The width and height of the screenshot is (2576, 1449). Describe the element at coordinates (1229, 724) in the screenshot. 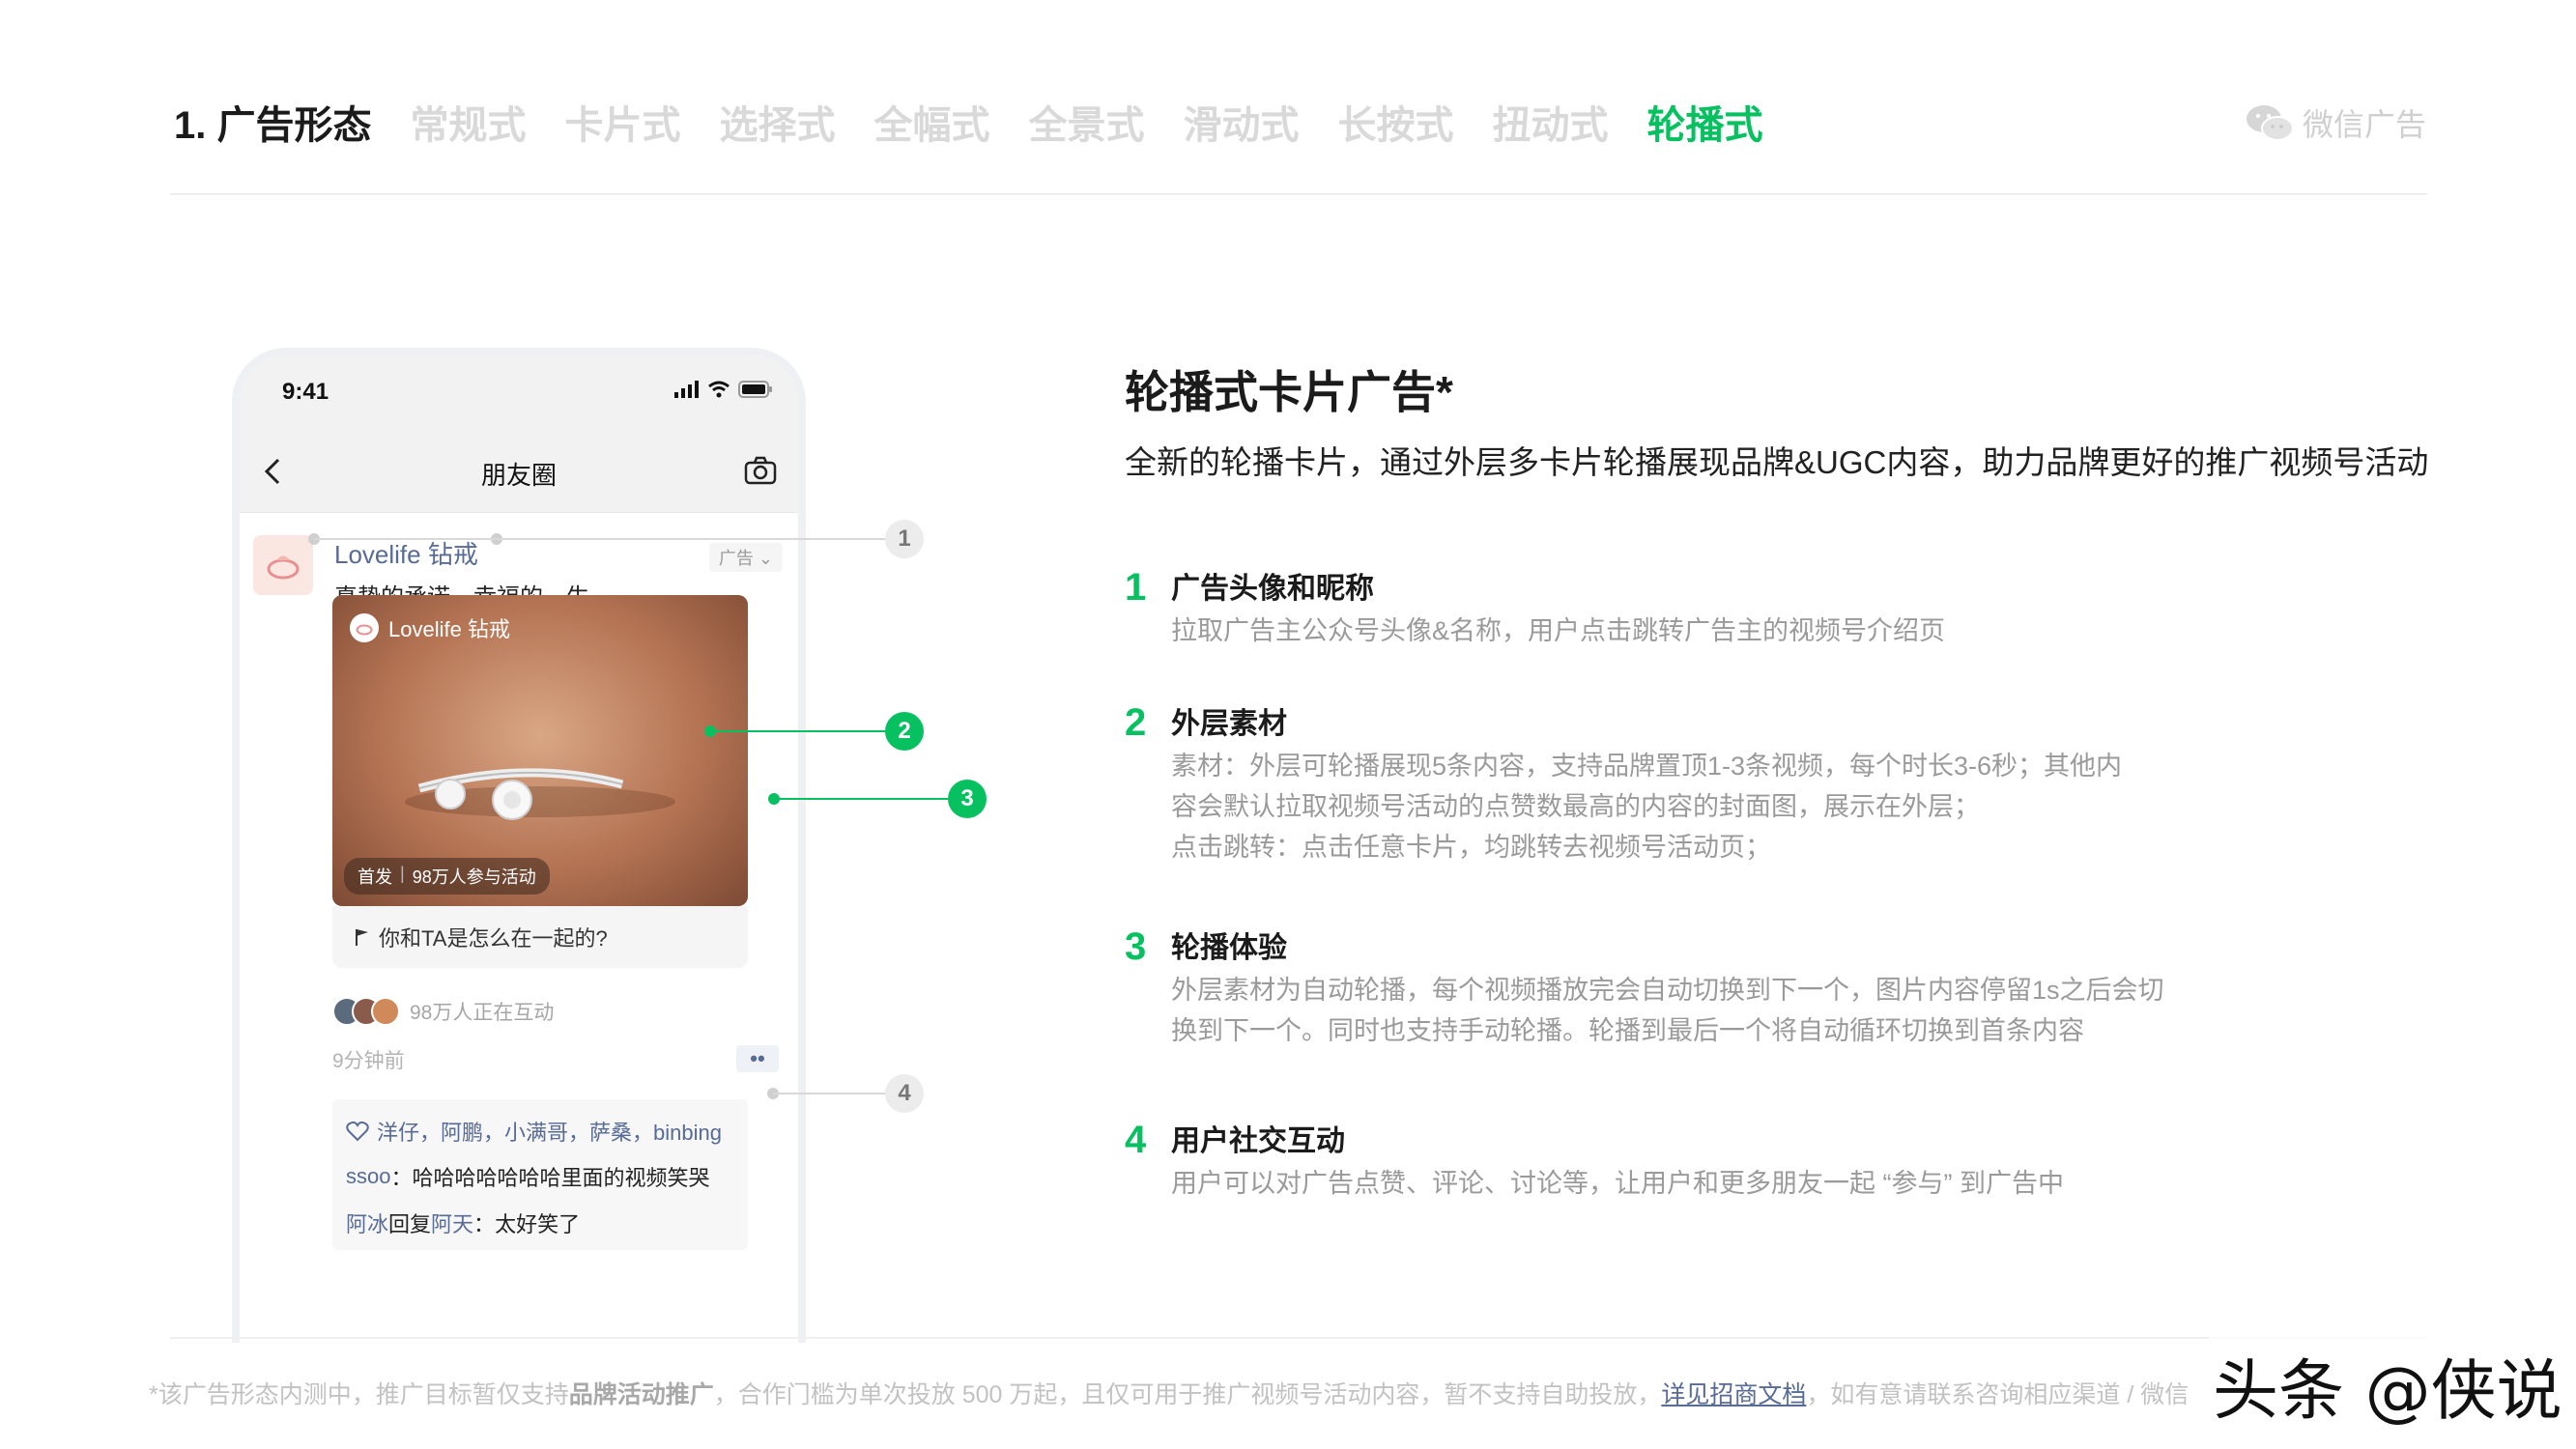

I see `feature-title: 外层素材` at that location.